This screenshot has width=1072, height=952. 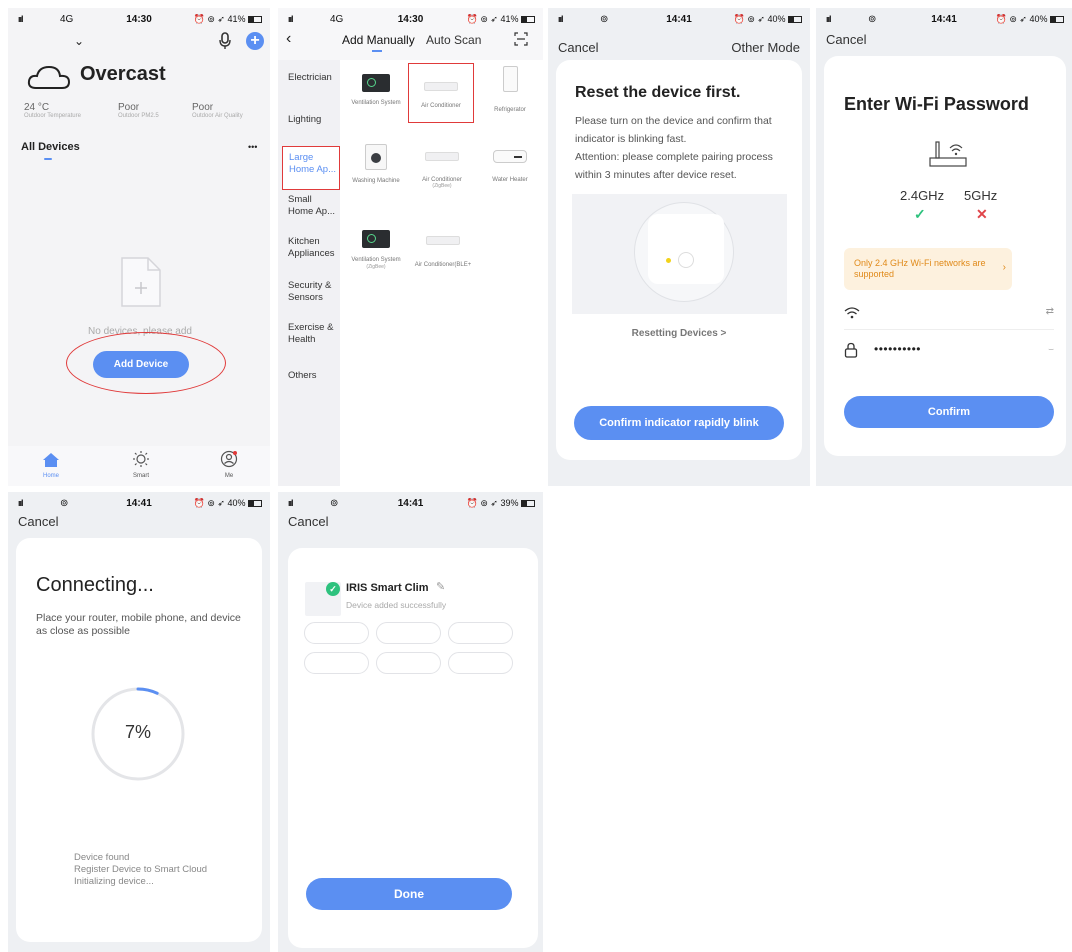 I want to click on device-item: Water Heater, so click(x=510, y=166).